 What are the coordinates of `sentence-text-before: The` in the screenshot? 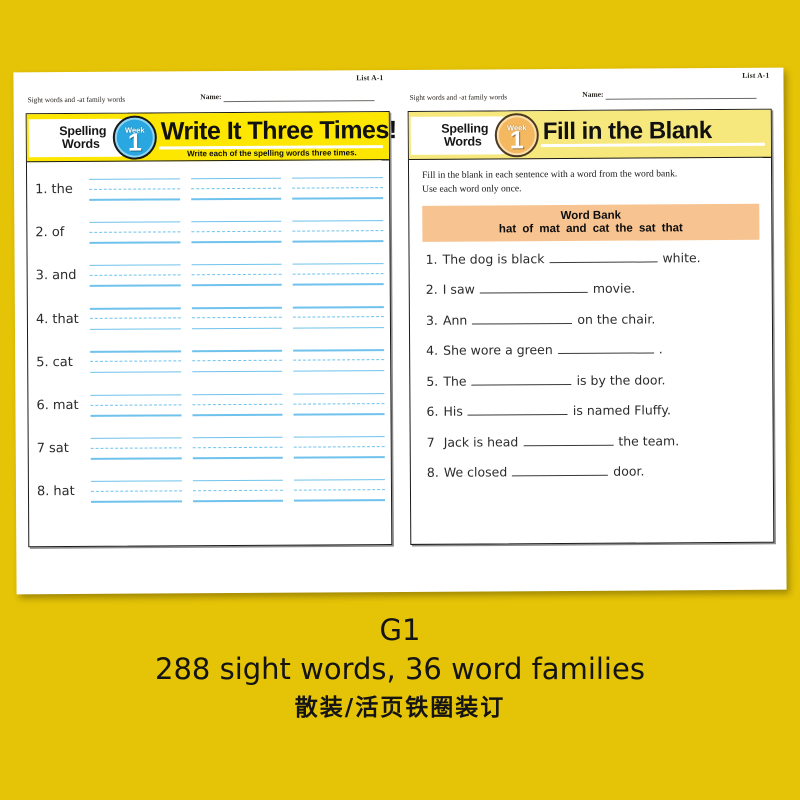 It's located at (455, 381).